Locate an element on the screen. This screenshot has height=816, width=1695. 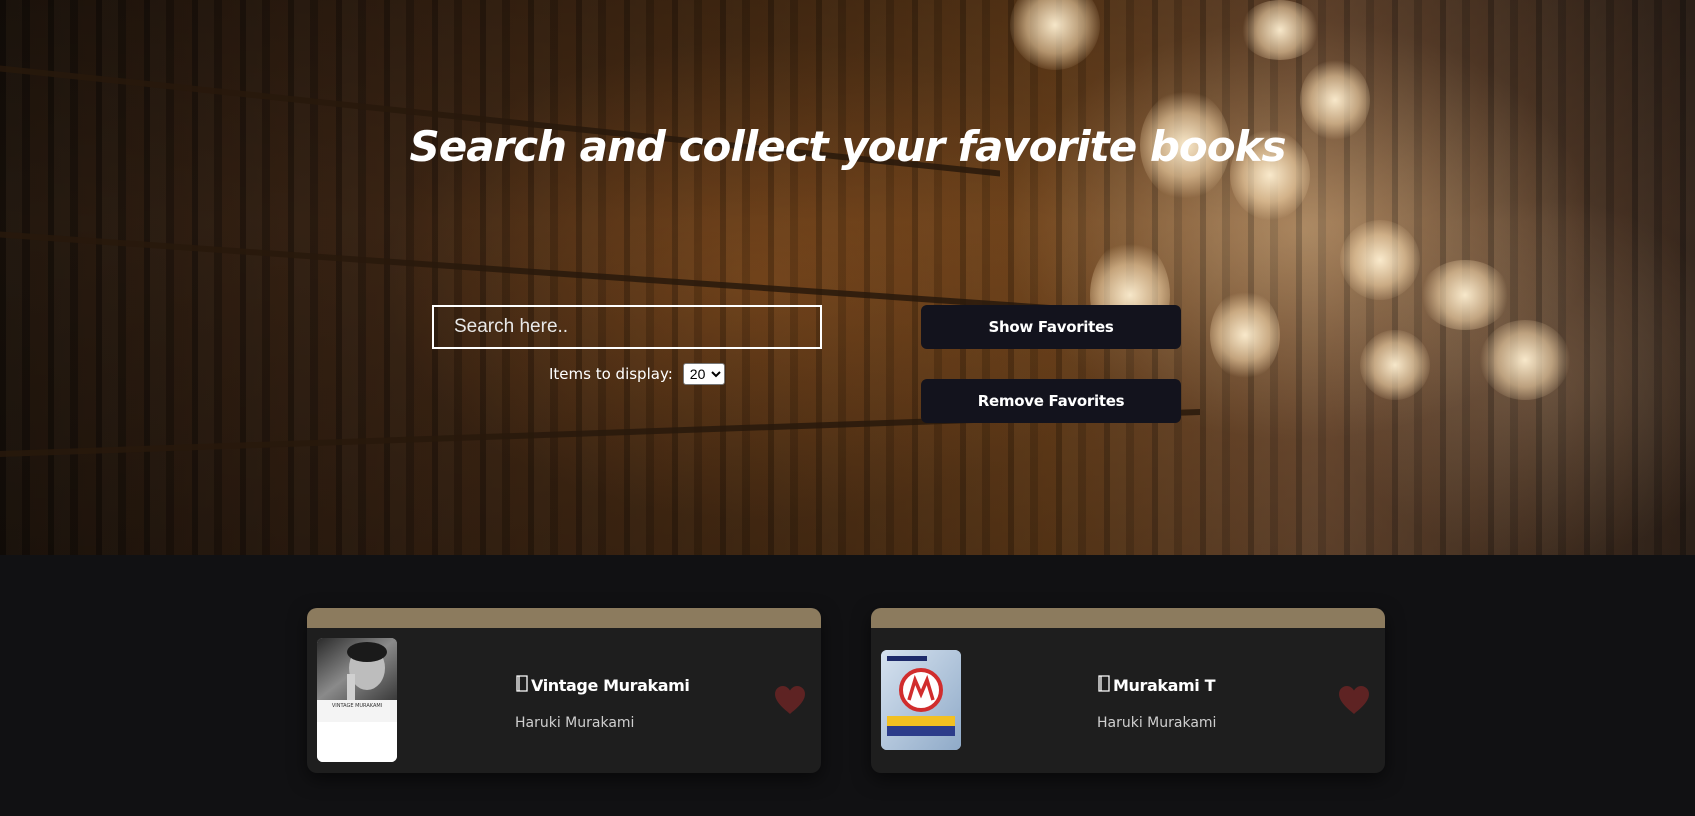
items-to-display-row: Items to display: 20 is located at coordinates (637, 374).